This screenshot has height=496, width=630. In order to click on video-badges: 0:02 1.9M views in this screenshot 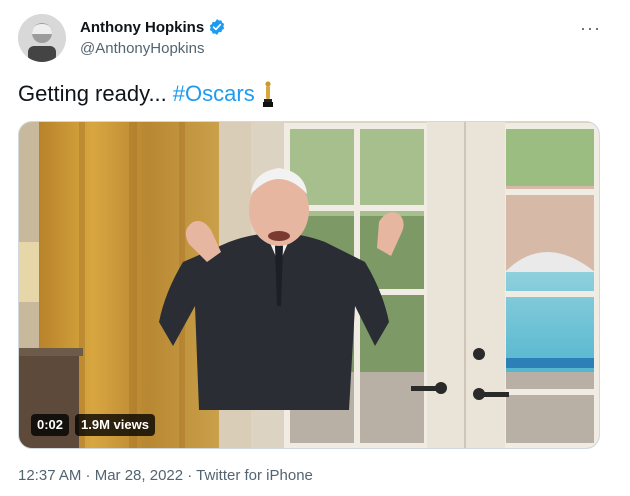, I will do `click(93, 425)`.